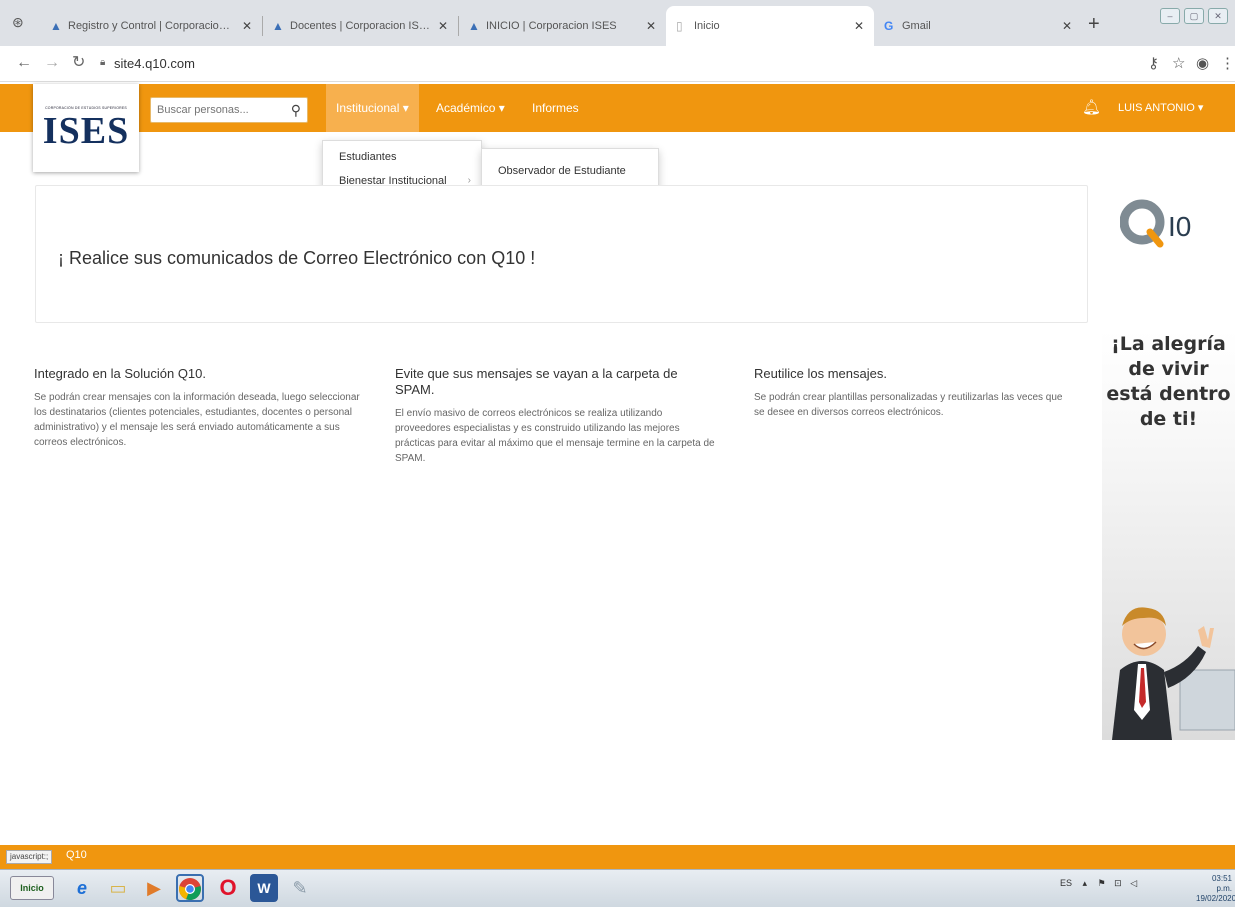 The width and height of the screenshot is (1235, 909). What do you see at coordinates (555, 108) in the screenshot?
I see `menu-informes: Informes` at bounding box center [555, 108].